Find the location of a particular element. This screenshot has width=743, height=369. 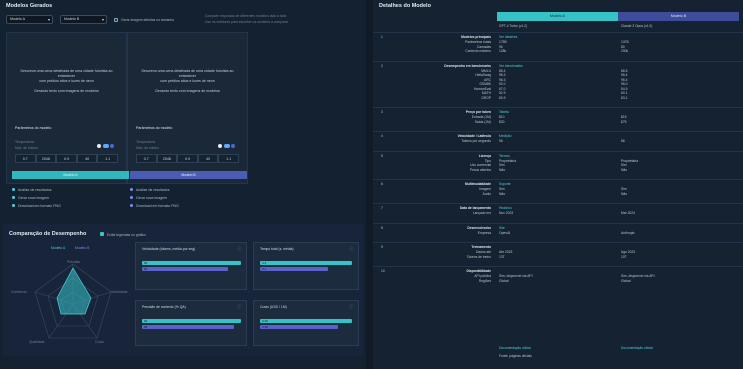

column-sub-b: Claude 3 Opus (v1.0) is located at coordinates (637, 26).